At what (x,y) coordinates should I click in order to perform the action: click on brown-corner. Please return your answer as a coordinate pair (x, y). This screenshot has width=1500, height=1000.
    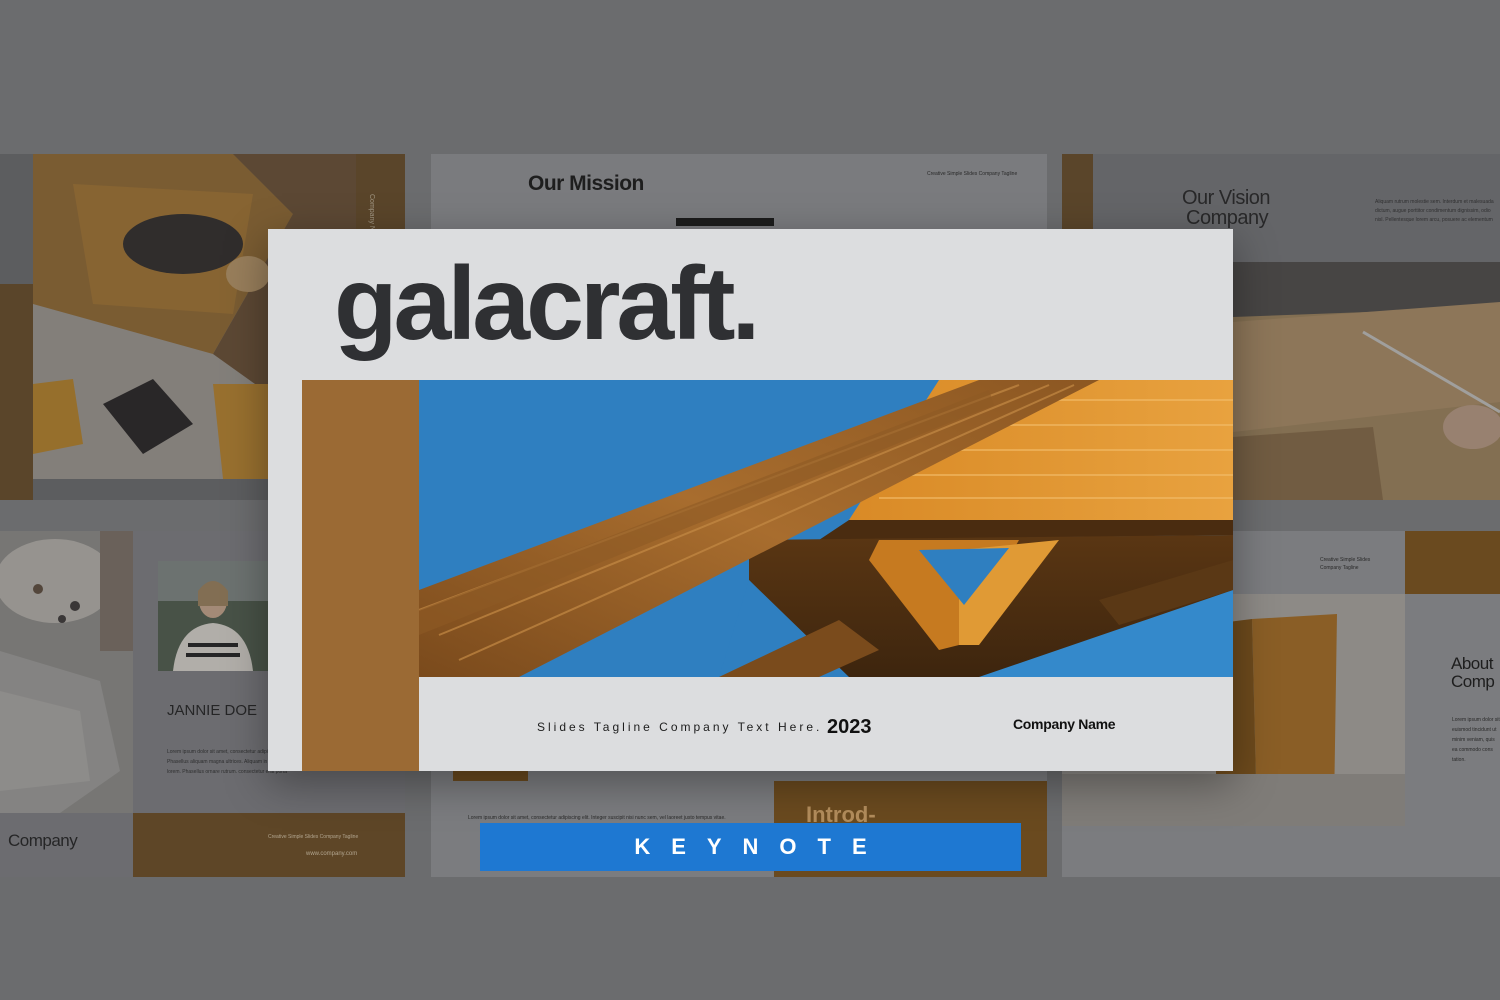
    Looking at the image, I should click on (1452, 562).